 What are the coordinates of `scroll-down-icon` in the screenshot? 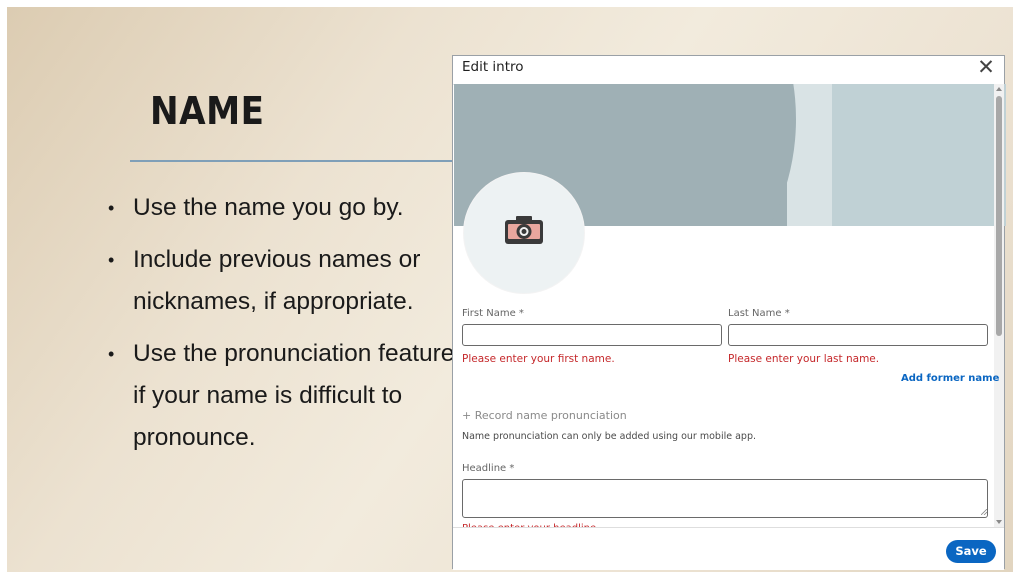 It's located at (999, 522).